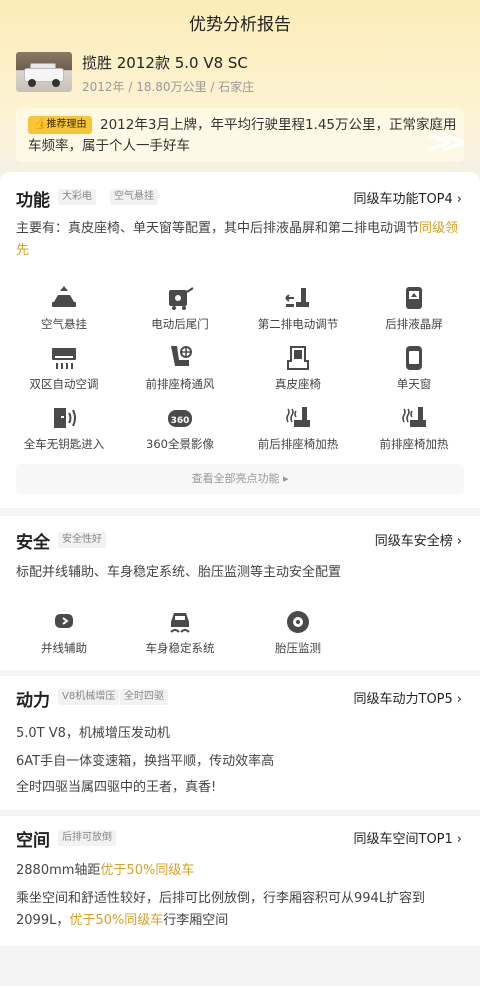  What do you see at coordinates (145, 761) in the screenshot?
I see `power-line: 6AT手自一体变速箱，换挡平顺，传动效率高` at bounding box center [145, 761].